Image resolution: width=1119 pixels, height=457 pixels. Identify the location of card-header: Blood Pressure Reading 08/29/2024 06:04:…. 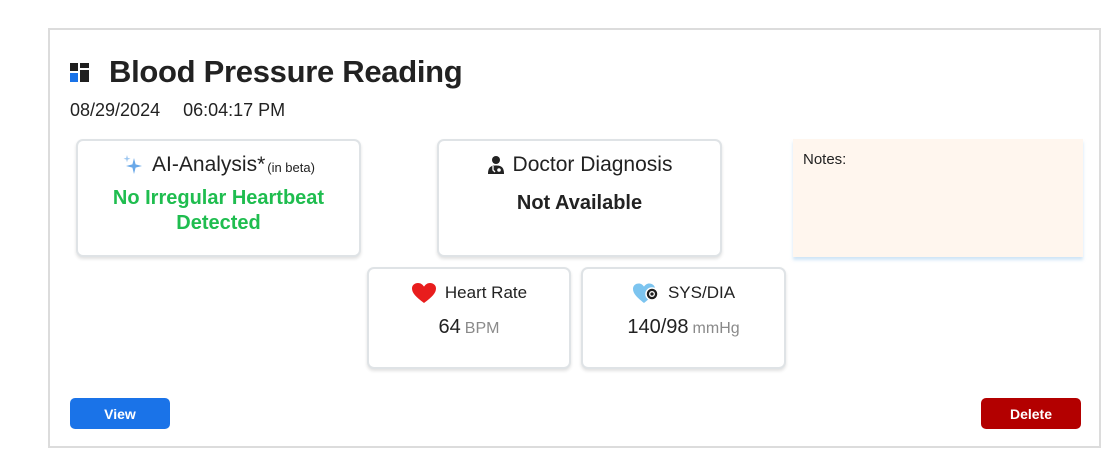
(266, 87).